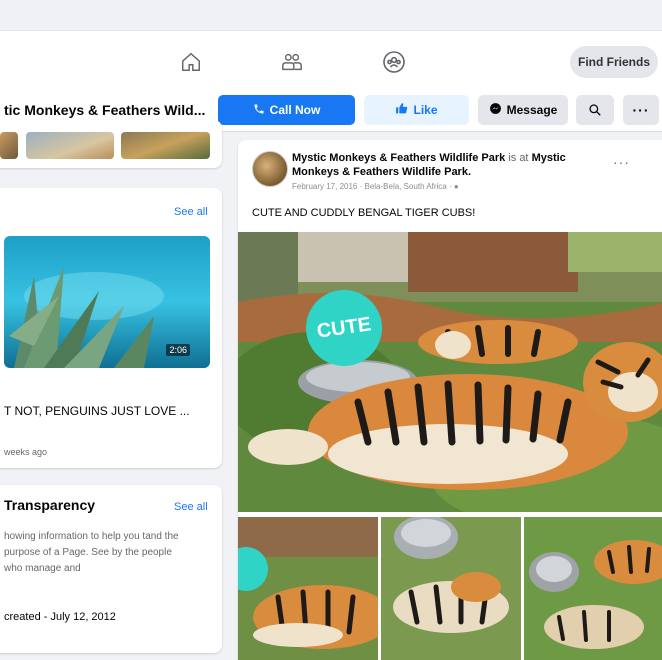  Describe the element at coordinates (295, 110) in the screenshot. I see `call-now-label: Call Now` at that location.